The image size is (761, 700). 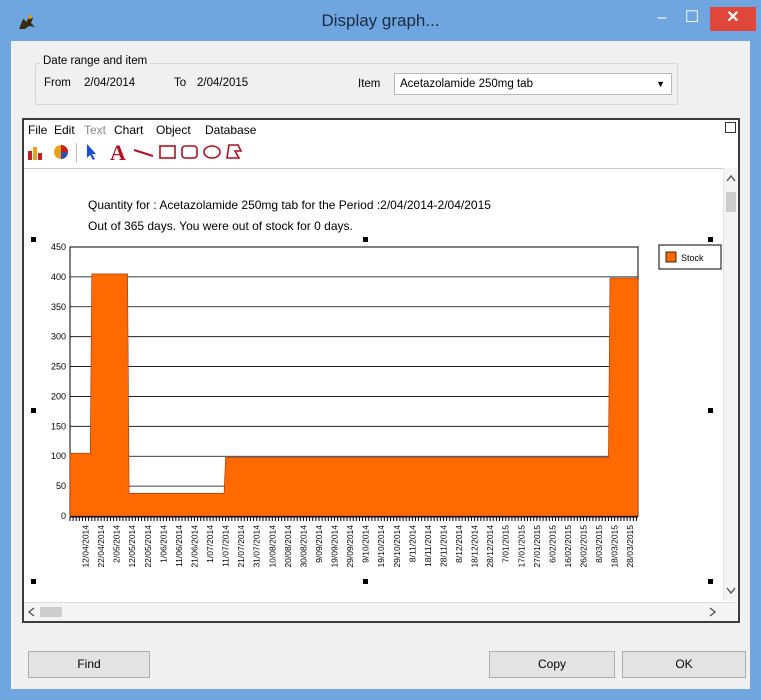 I want to click on x-tick-label: 19/10/2014, so click(x=381, y=546).